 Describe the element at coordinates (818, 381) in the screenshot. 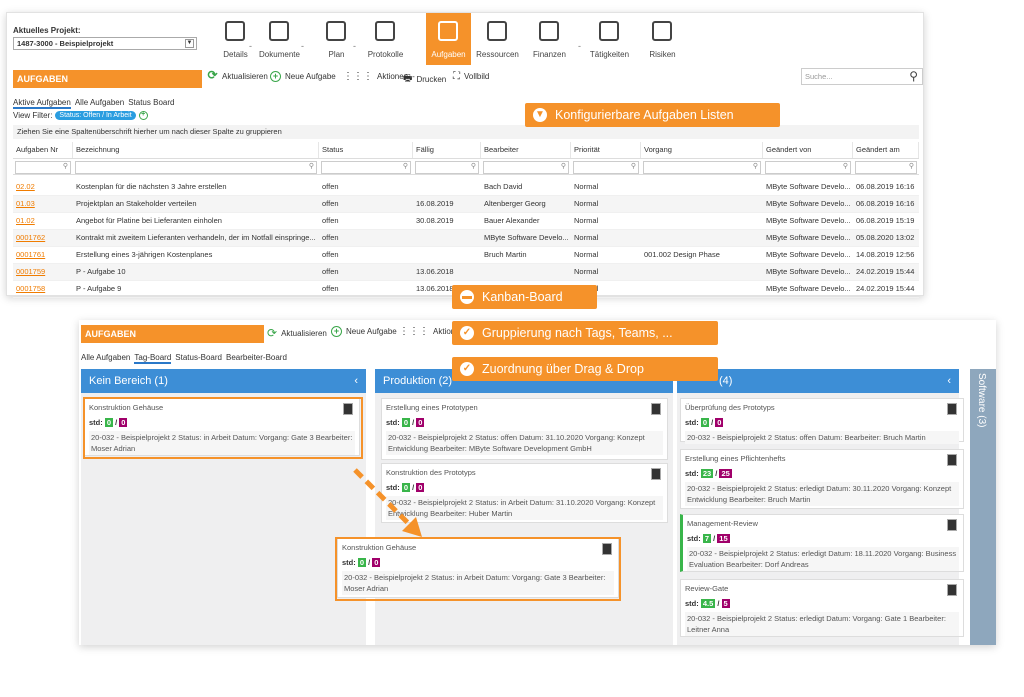

I see `column-header: (4) ‹` at that location.